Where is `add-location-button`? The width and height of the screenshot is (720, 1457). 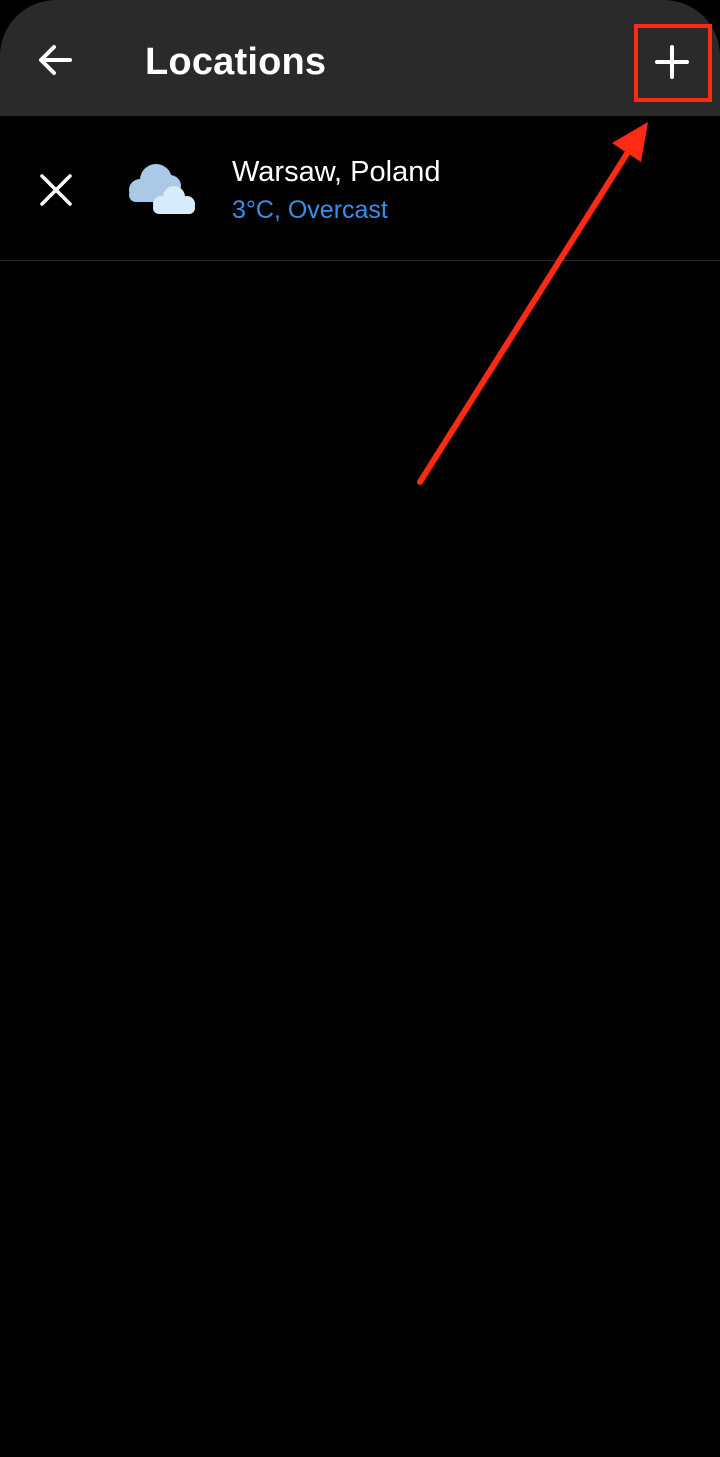 add-location-button is located at coordinates (672, 62).